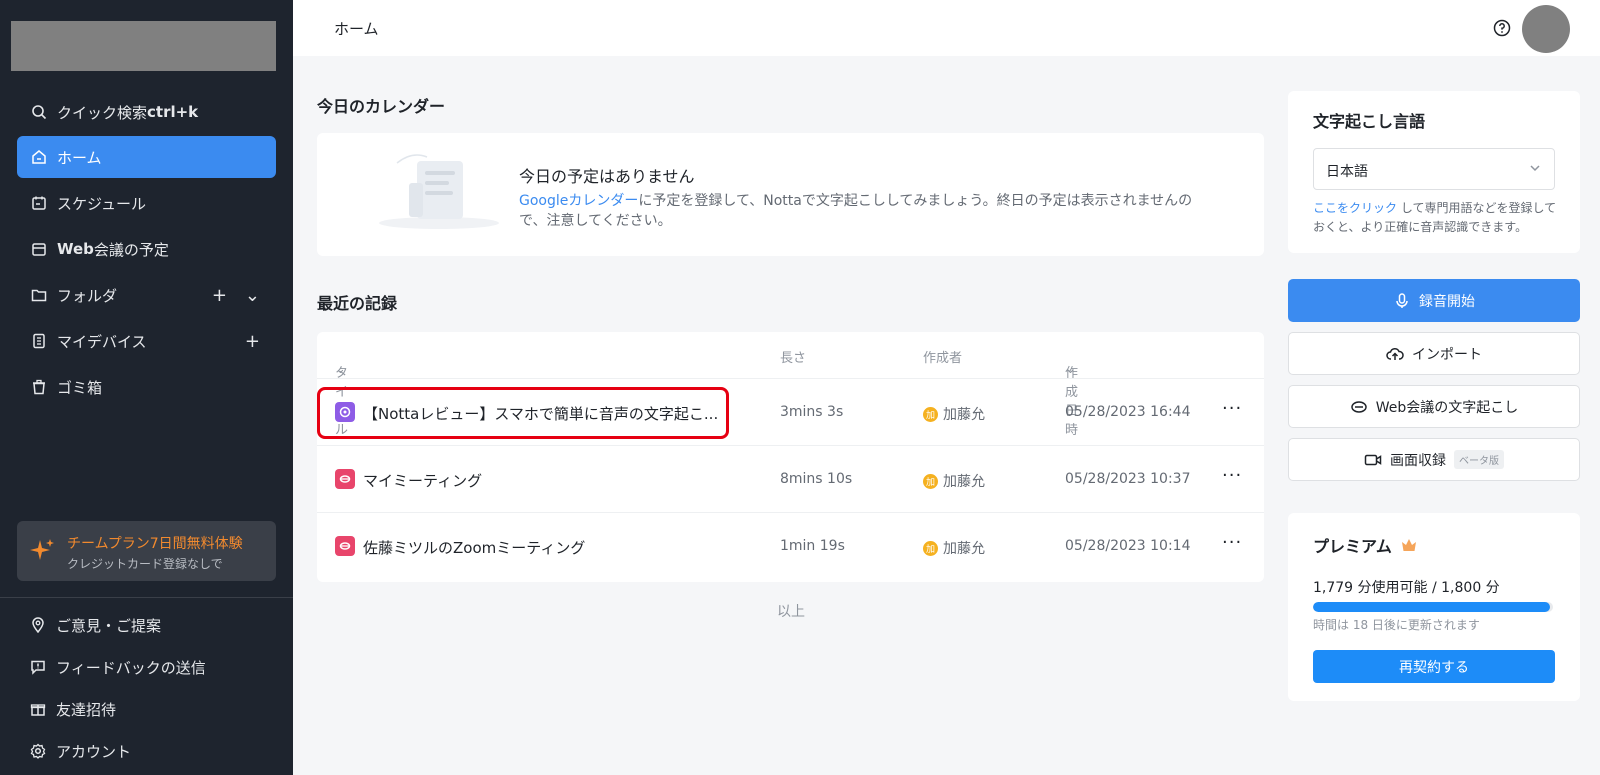 Image resolution: width=1600 pixels, height=775 pixels. I want to click on gift-icon, so click(38, 709).